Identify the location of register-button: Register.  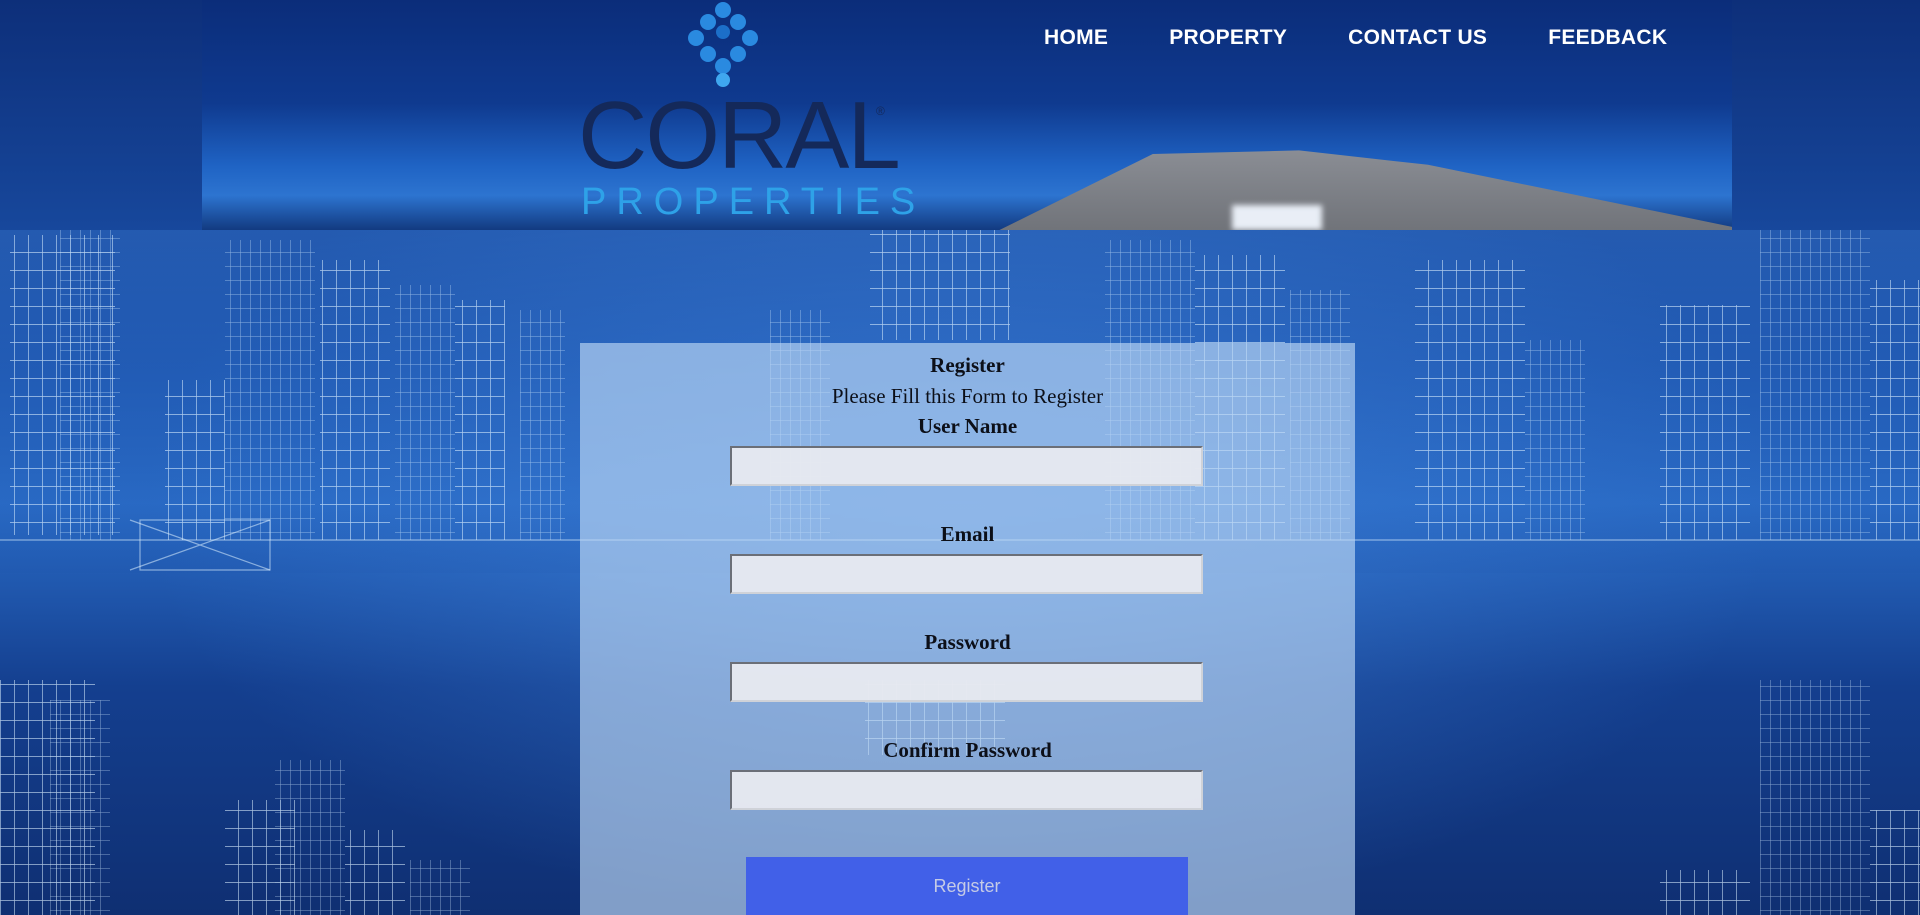
(967, 886).